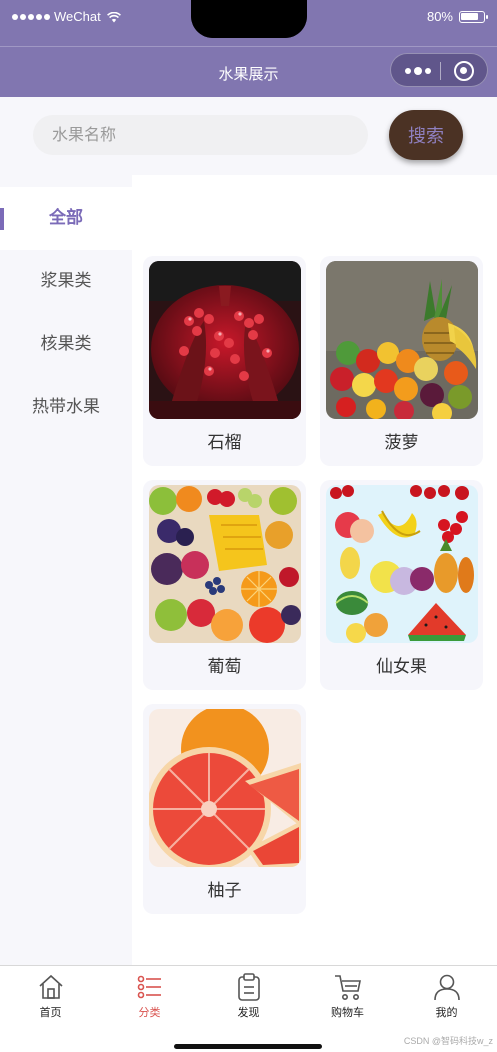 The height and width of the screenshot is (1052, 497). I want to click on carrier-label: WeChat, so click(77, 16).